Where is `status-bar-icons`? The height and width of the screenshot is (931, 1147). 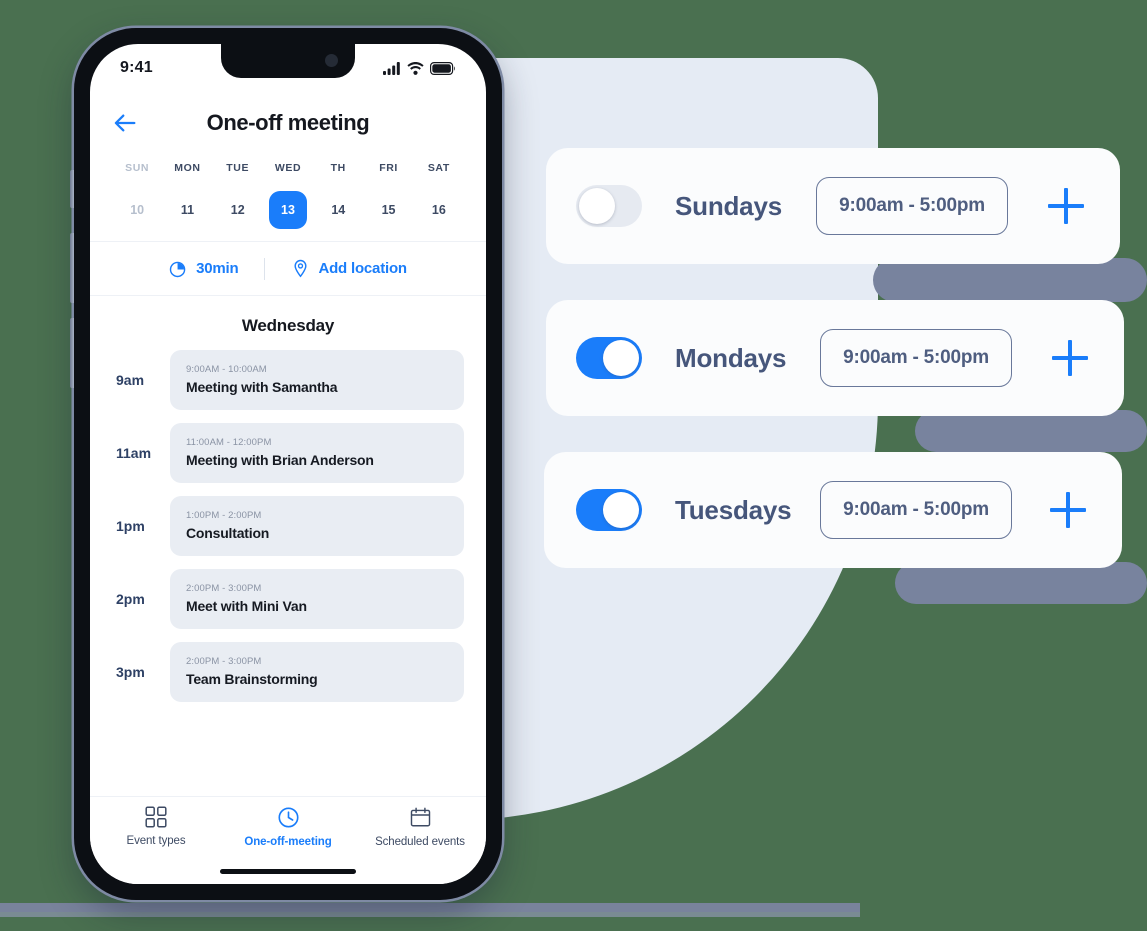 status-bar-icons is located at coordinates (419, 68).